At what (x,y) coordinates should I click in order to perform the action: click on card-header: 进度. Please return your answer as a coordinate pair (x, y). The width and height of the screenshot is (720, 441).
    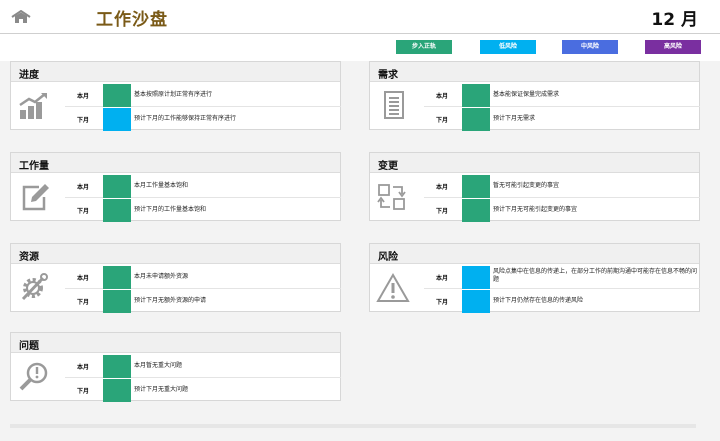
    Looking at the image, I should click on (175, 72).